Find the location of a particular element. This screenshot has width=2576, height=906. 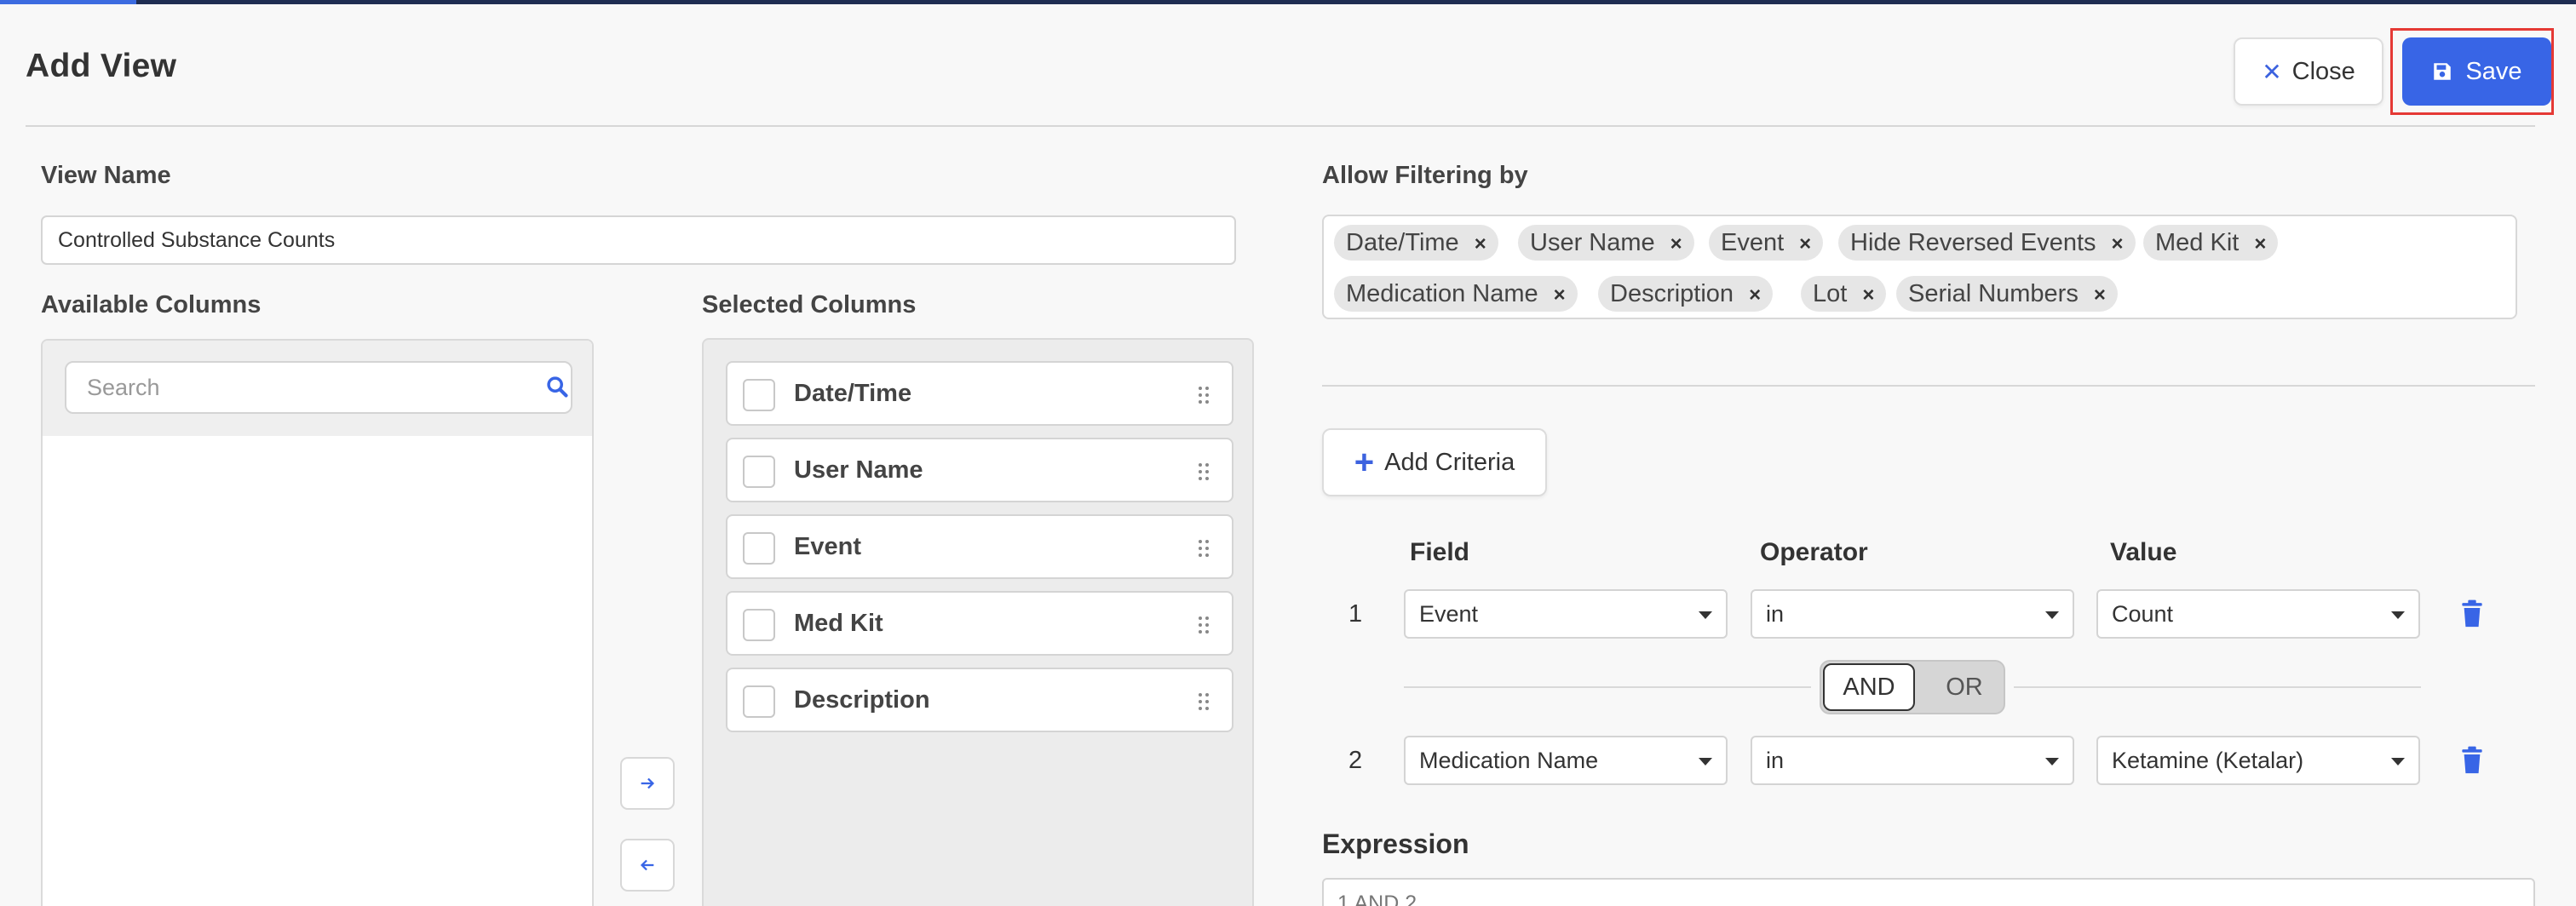

operator-header: Operator is located at coordinates (1814, 552).